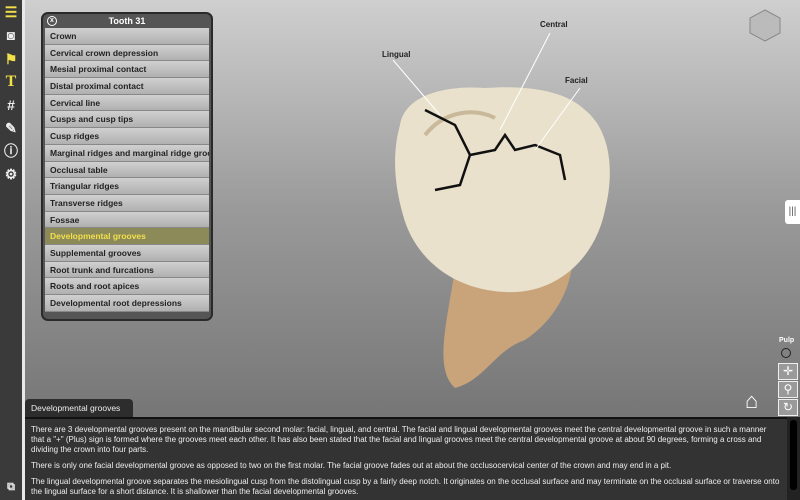 This screenshot has height=500, width=800. I want to click on text-icon: T, so click(11, 82).